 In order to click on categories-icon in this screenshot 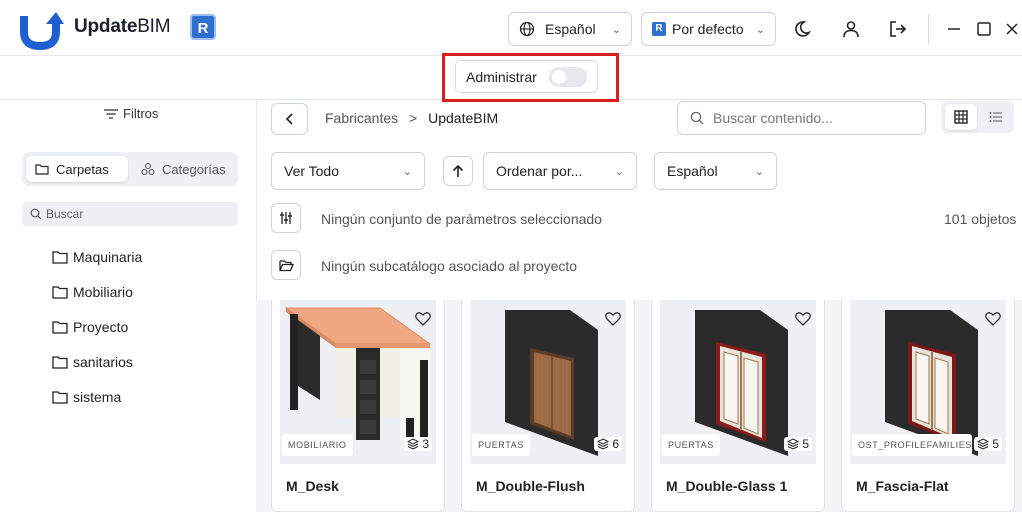, I will do `click(148, 169)`.